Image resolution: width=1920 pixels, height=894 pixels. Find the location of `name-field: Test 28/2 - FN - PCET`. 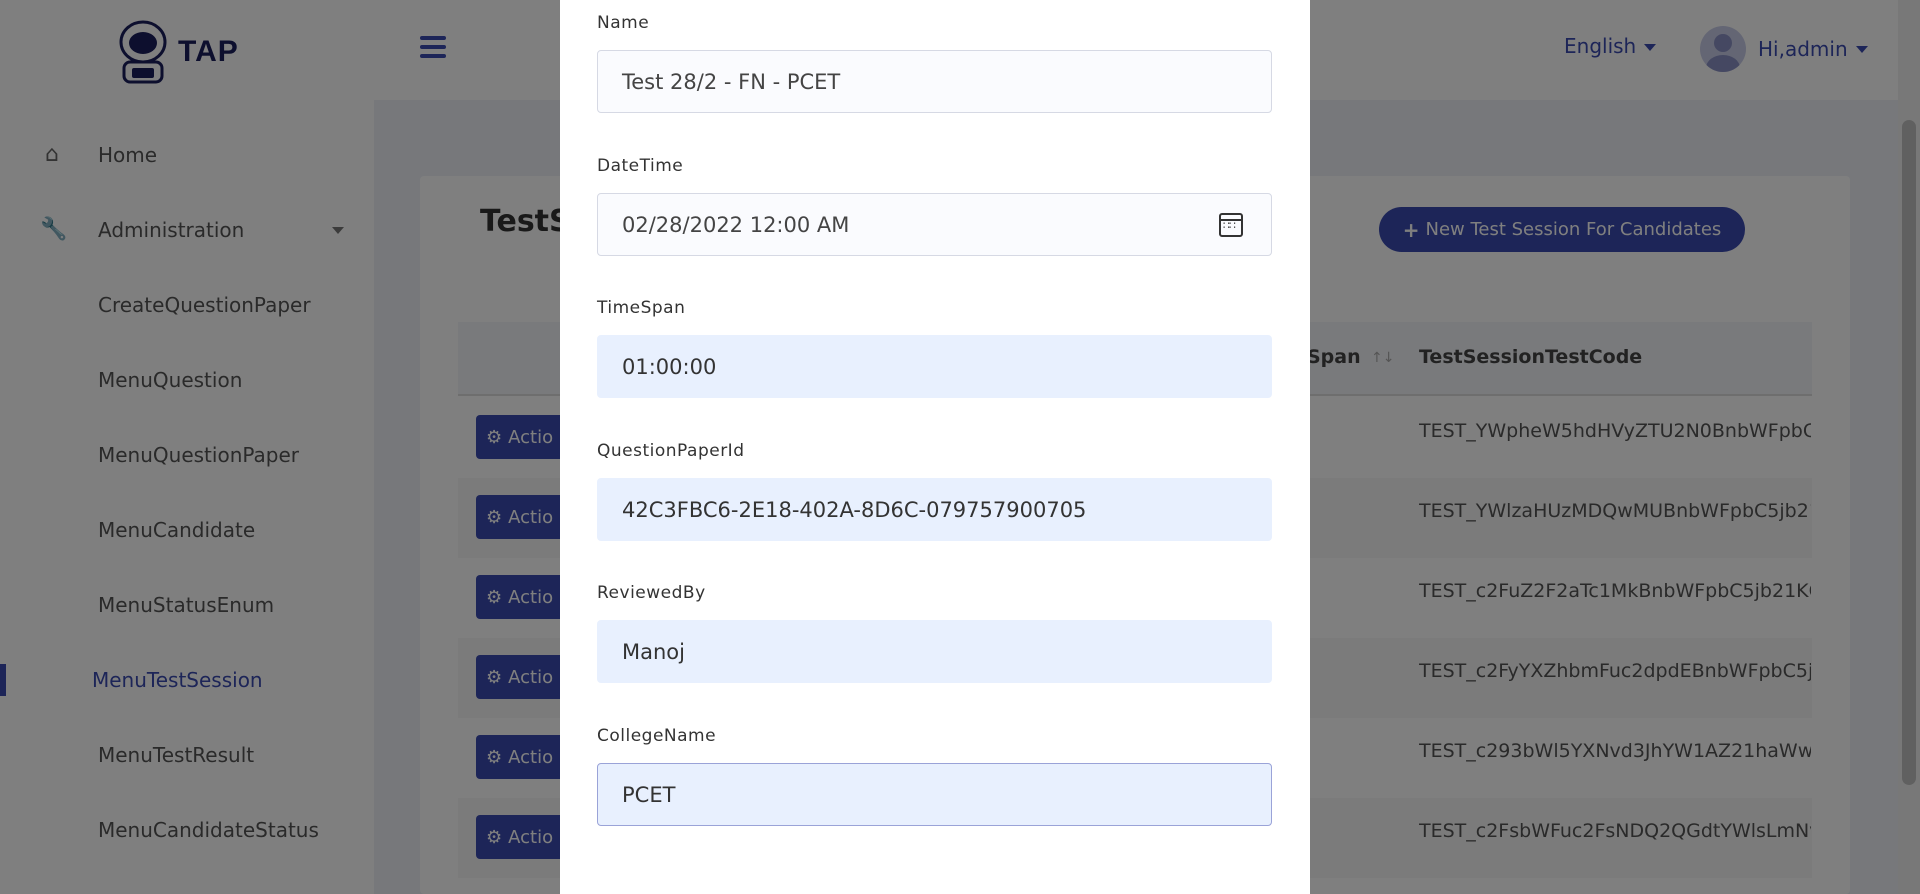

name-field: Test 28/2 - FN - PCET is located at coordinates (934, 81).